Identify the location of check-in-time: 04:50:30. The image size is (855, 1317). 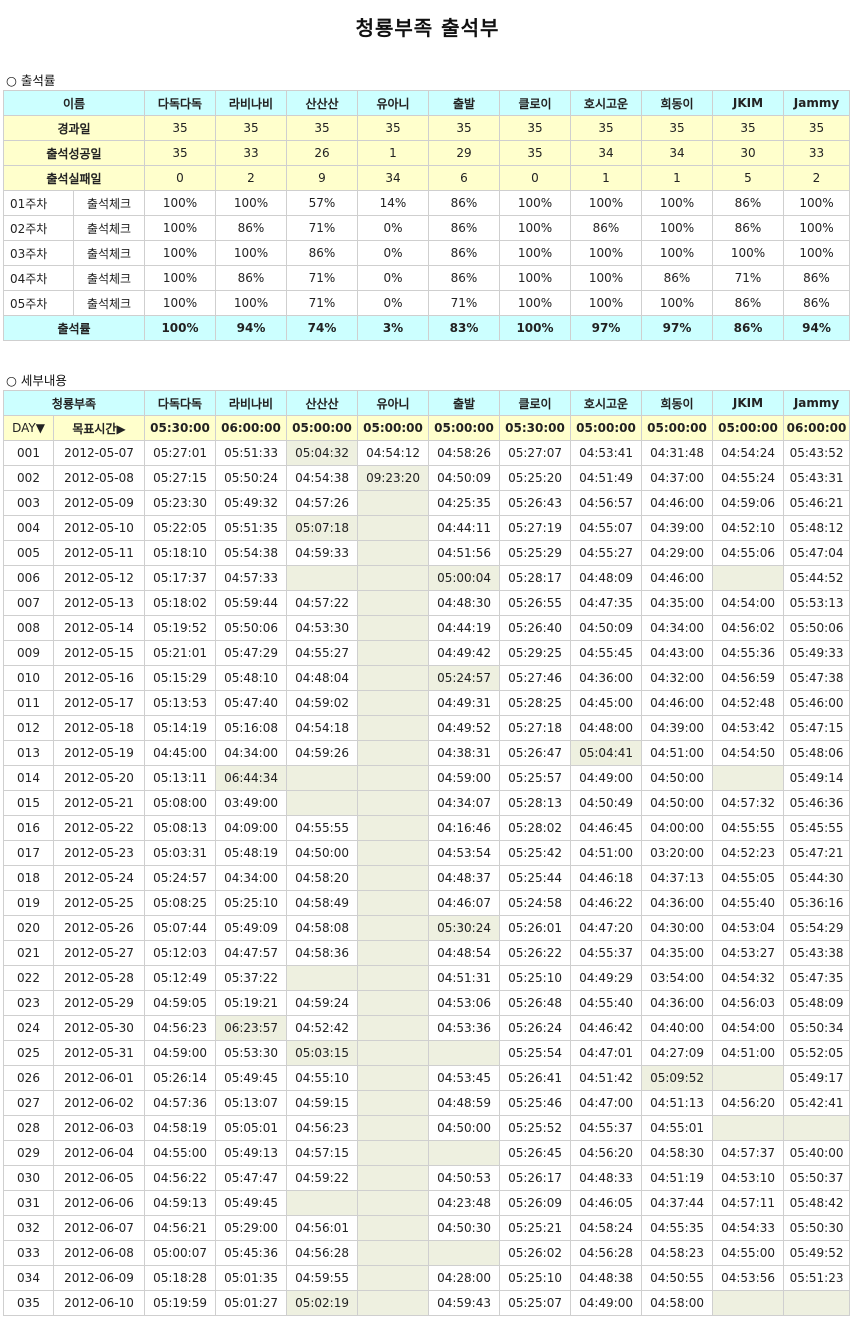
(464, 1228).